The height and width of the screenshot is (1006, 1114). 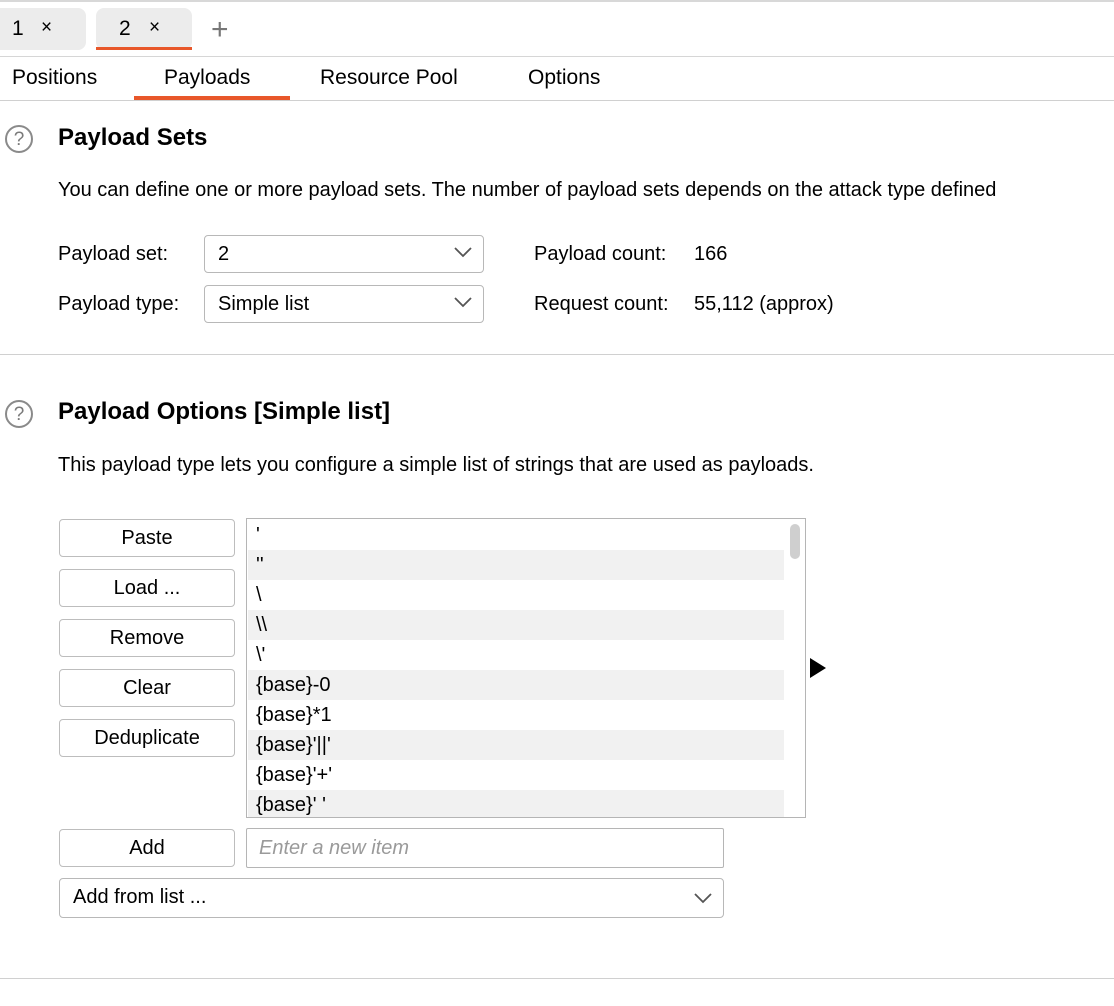 I want to click on instance-tab-2: 2 ×, so click(x=144, y=29).